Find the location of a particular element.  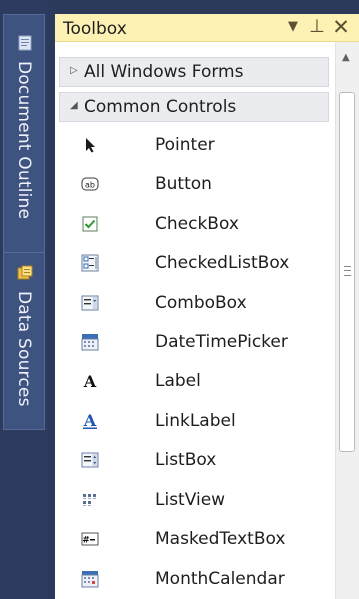

scrollbar-thumb is located at coordinates (347, 272).